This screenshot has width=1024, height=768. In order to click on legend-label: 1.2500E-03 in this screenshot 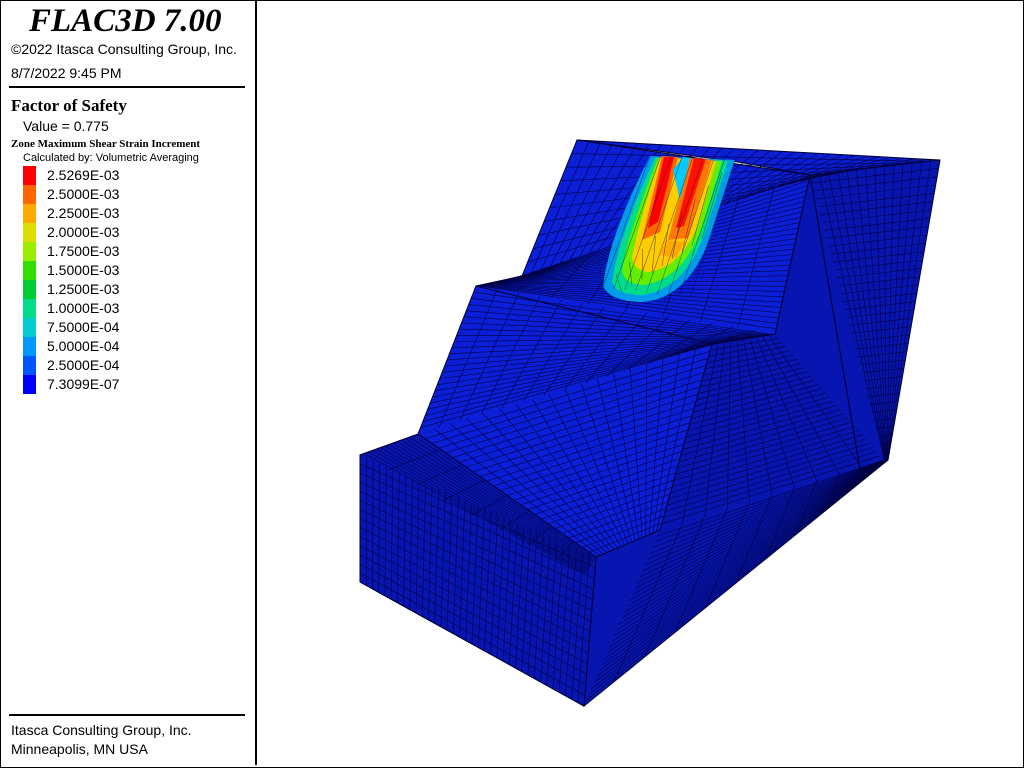, I will do `click(83, 289)`.